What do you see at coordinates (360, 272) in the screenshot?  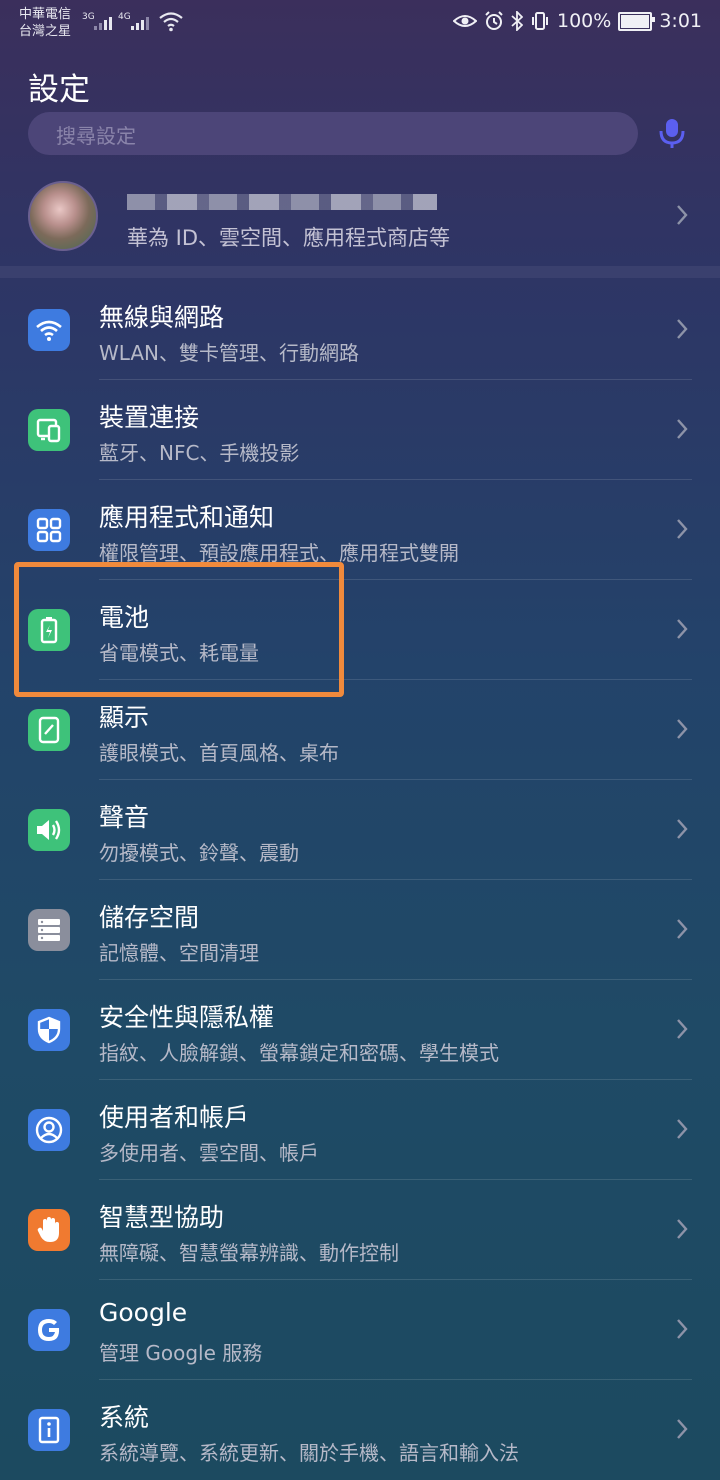 I see `section-divider` at bounding box center [360, 272].